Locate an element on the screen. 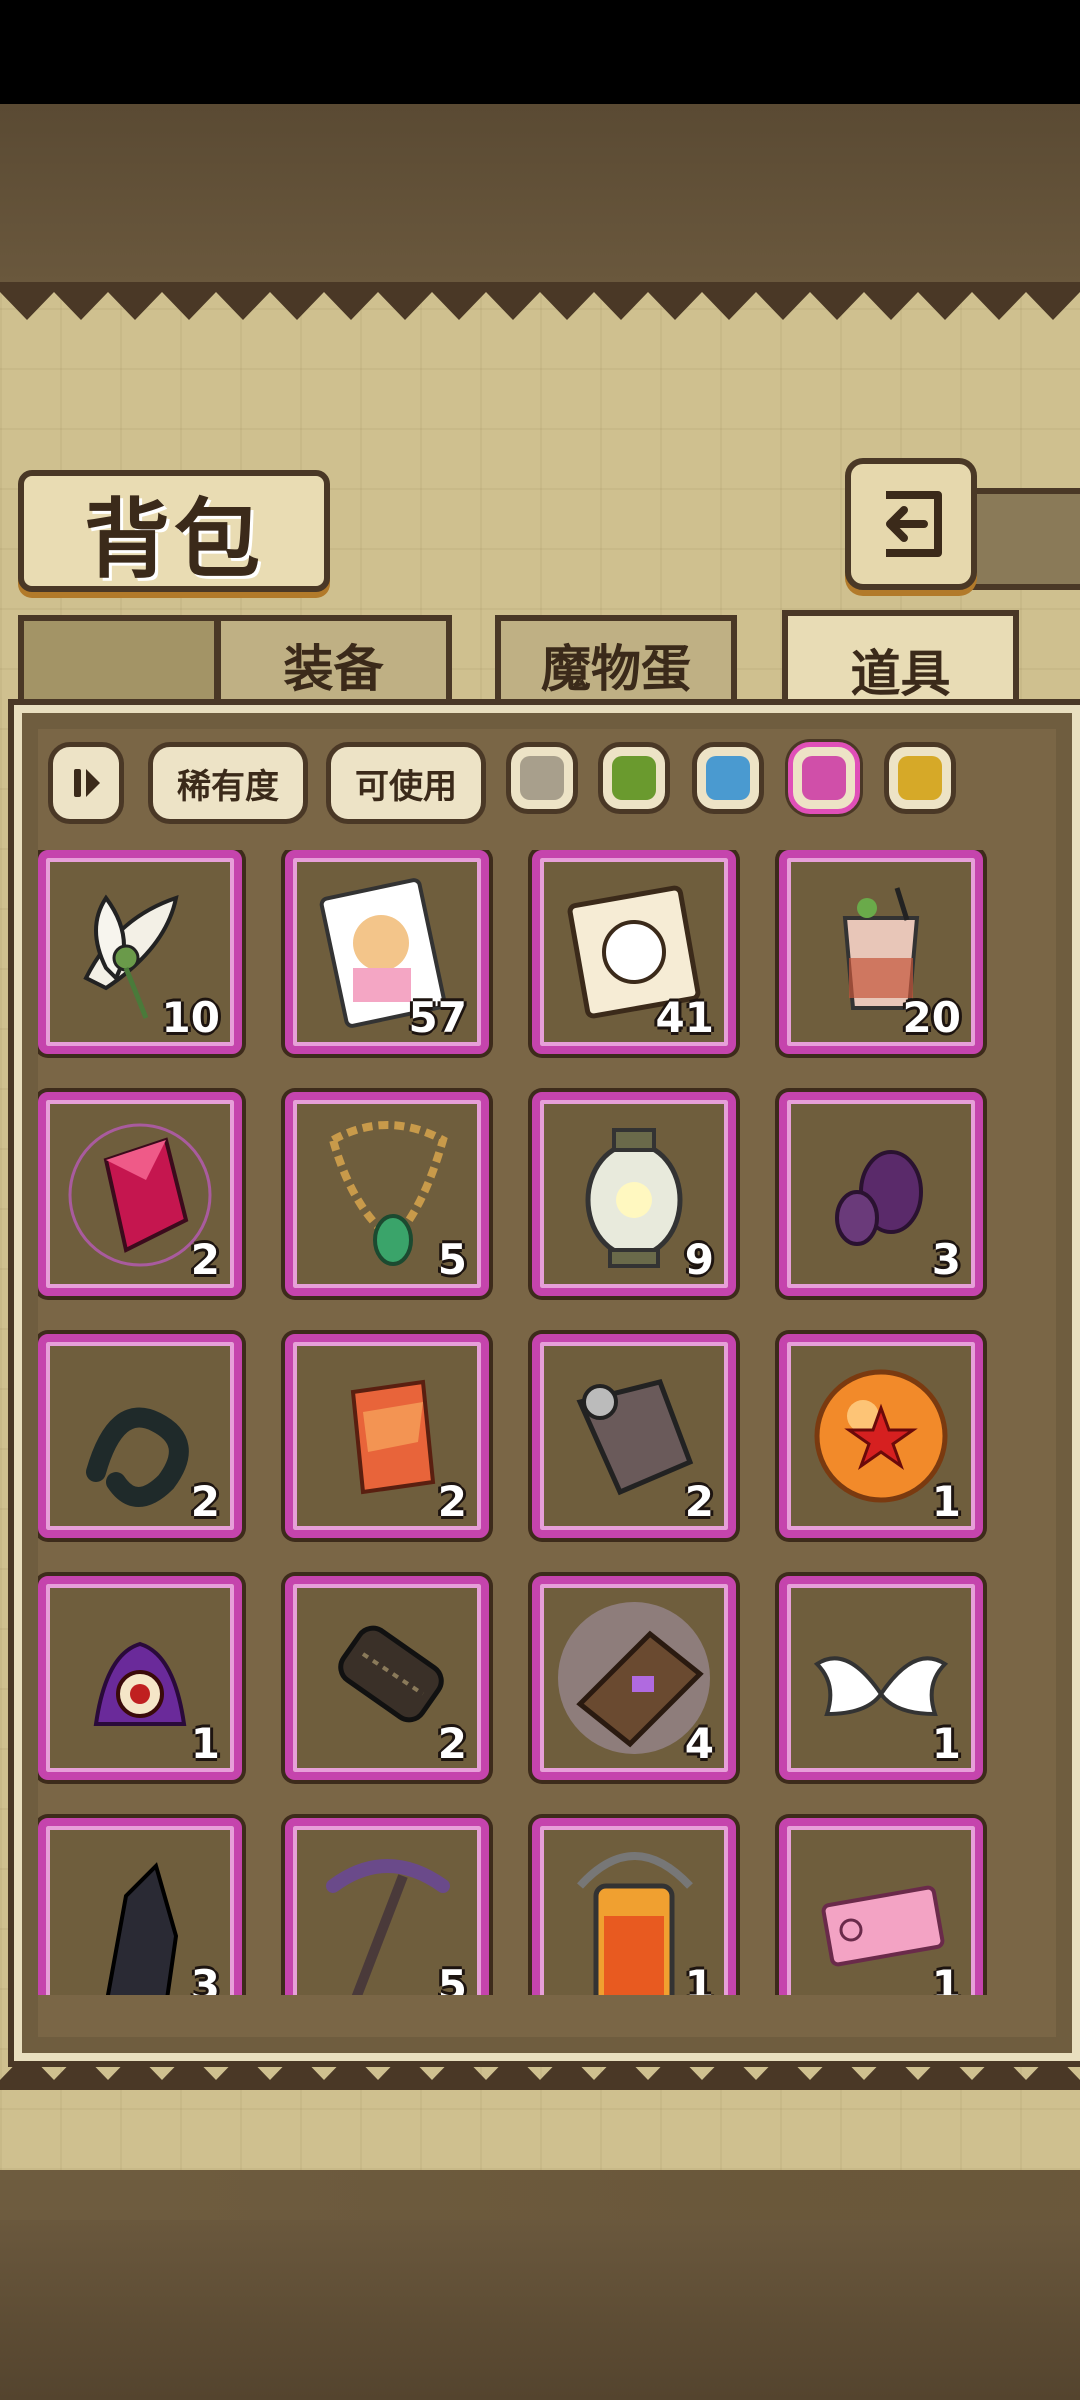 The image size is (1080, 2400). inventory-slot: 41 is located at coordinates (634, 952).